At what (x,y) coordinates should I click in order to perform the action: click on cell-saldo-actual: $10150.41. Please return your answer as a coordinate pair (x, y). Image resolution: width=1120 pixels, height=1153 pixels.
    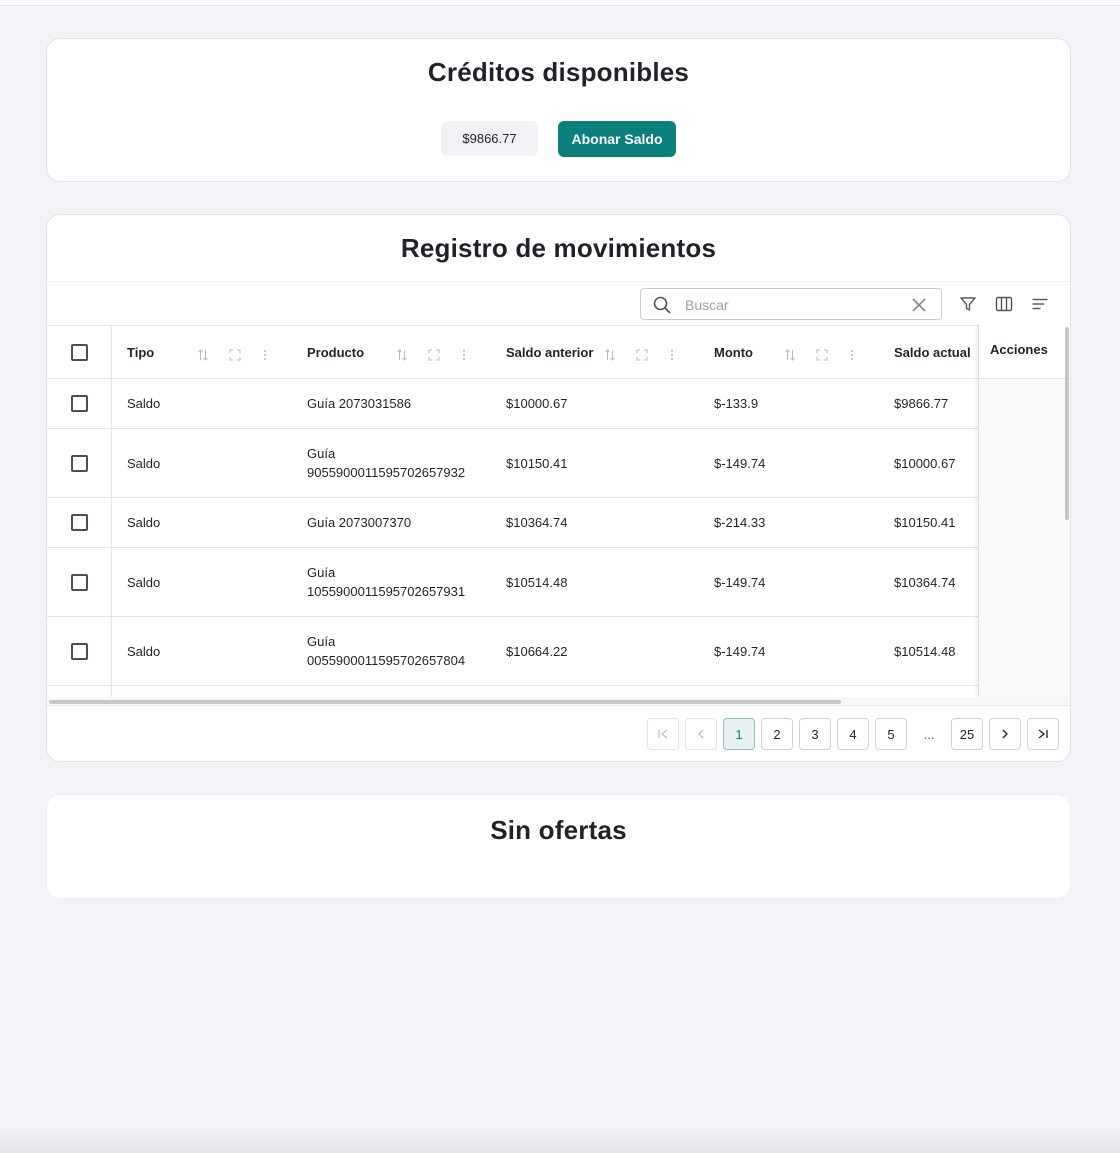
    Looking at the image, I should click on (925, 522).